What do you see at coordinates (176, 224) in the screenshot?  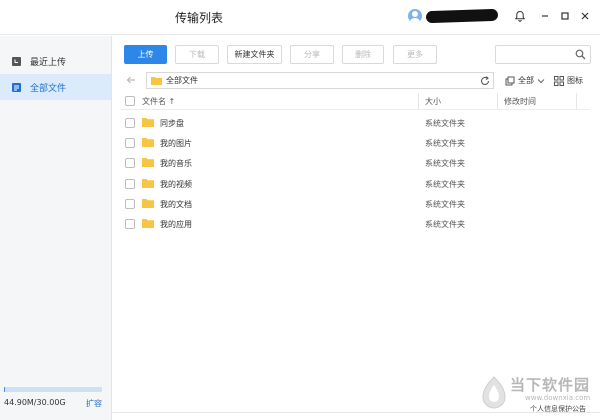 I see `file-name: 我的应用` at bounding box center [176, 224].